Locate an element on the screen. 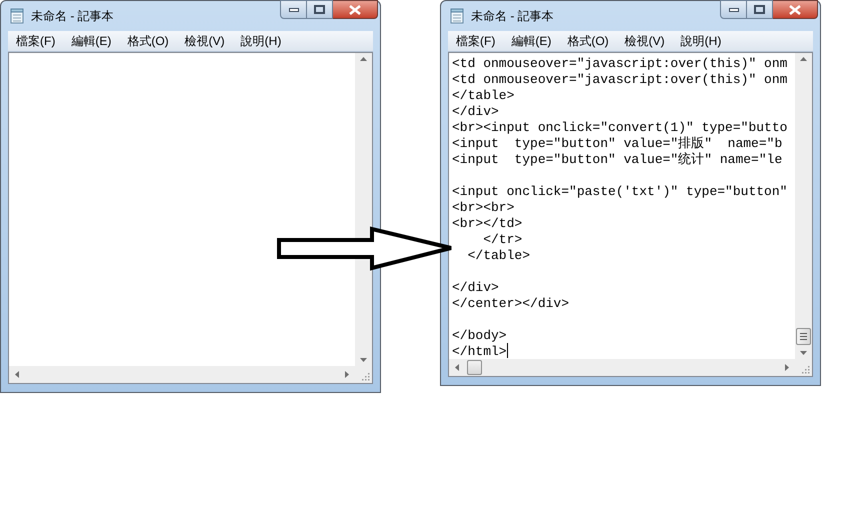 The image size is (853, 512). text-cursor-icon is located at coordinates (507, 350).